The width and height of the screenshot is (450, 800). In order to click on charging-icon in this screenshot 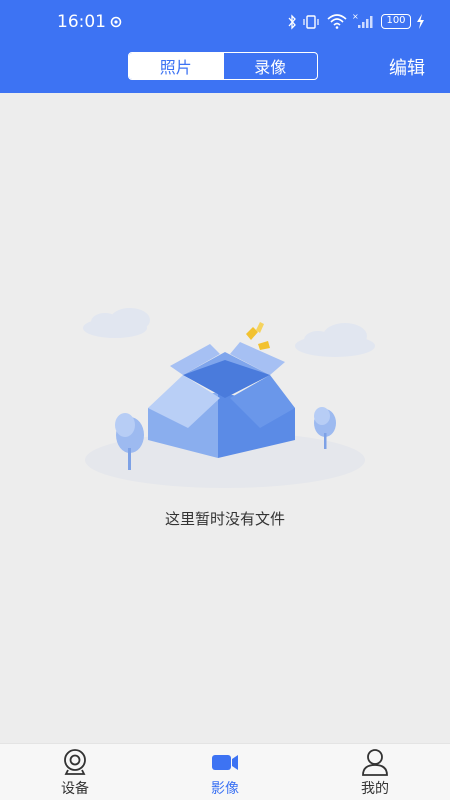, I will do `click(420, 21)`.